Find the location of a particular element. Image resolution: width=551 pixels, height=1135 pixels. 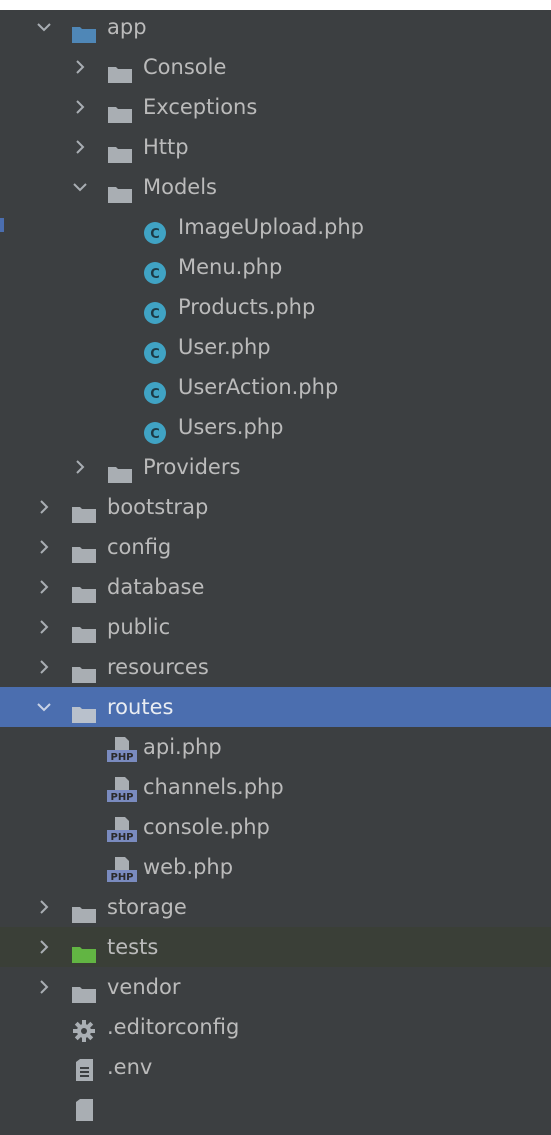

tree-row-console: Console is located at coordinates (275, 67).